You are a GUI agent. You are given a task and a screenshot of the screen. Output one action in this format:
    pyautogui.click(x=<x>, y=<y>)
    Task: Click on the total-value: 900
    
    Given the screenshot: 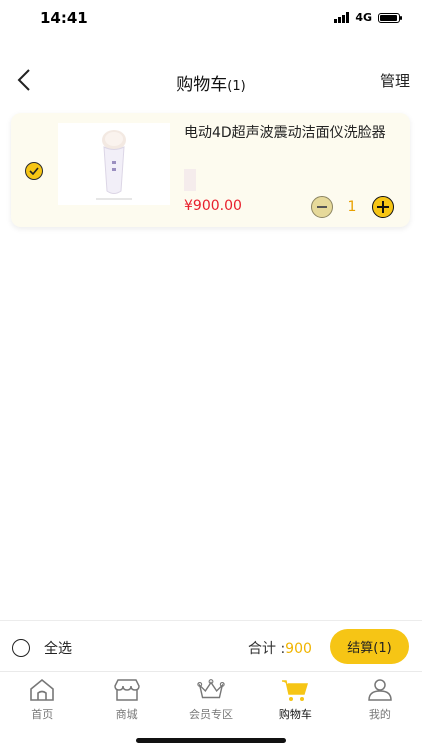 What is the action you would take?
    pyautogui.click(x=298, y=649)
    